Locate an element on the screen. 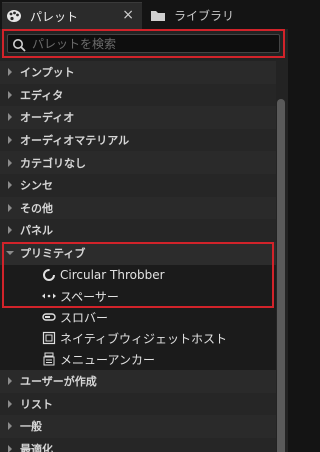 The image size is (320, 452). category-primitive: プリミティブ is located at coordinates (138, 253).